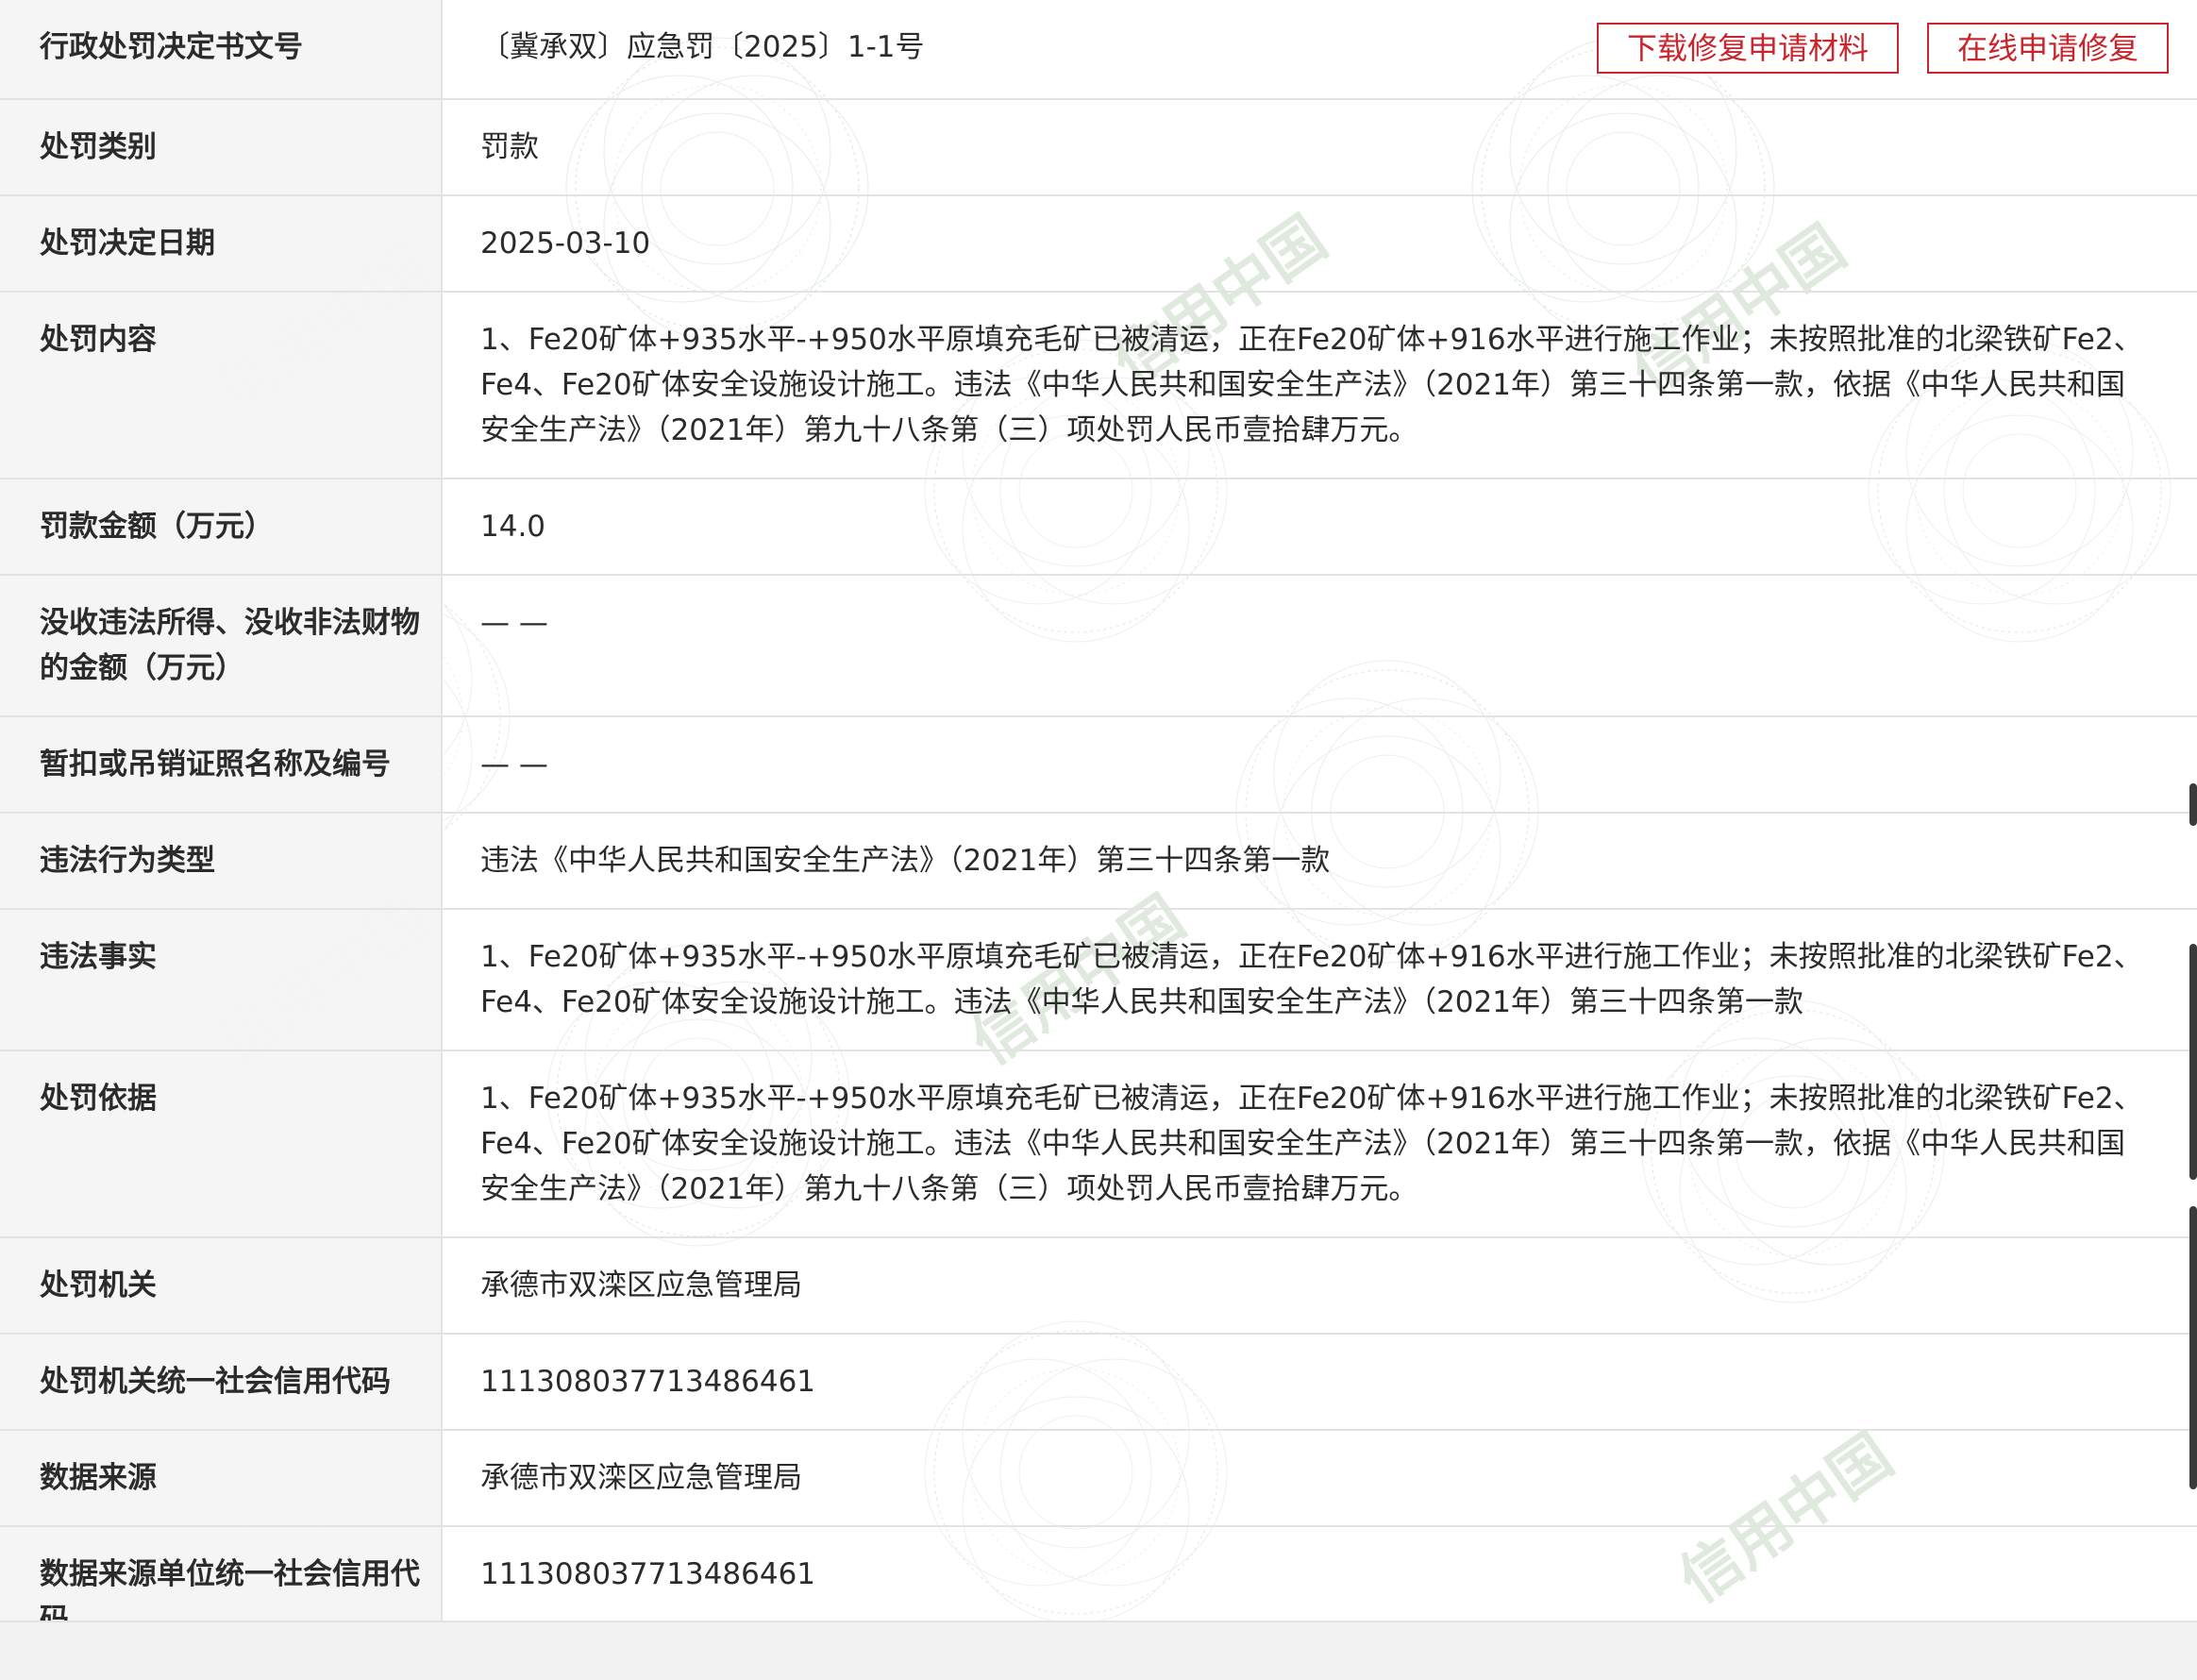 Image resolution: width=2197 pixels, height=1680 pixels. I want to click on record-row-fine-amount: 罚款金额（万元） 14.0, so click(1098, 526).